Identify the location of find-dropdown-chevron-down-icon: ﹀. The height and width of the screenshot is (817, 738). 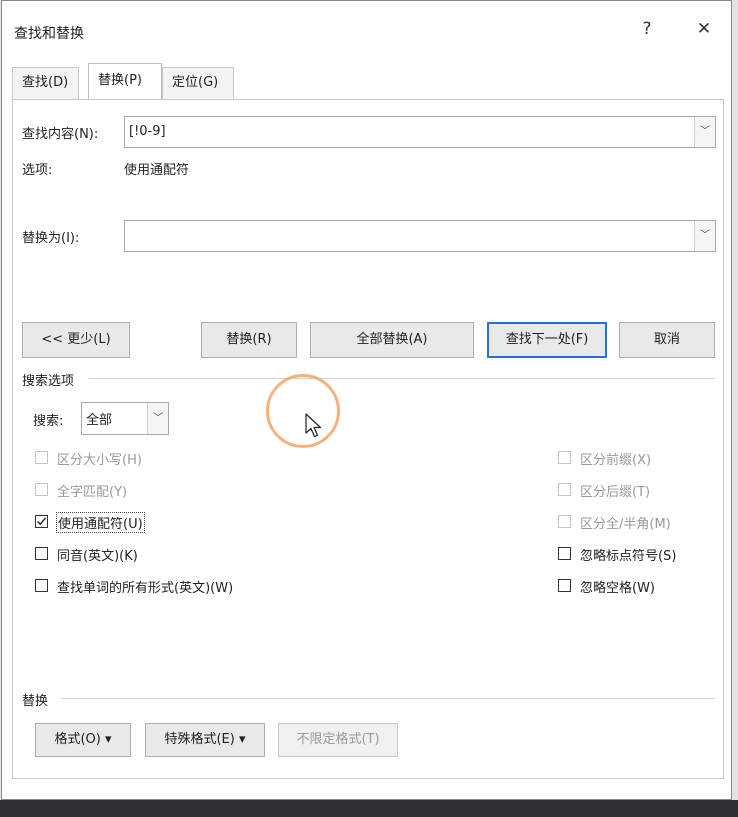
(704, 132).